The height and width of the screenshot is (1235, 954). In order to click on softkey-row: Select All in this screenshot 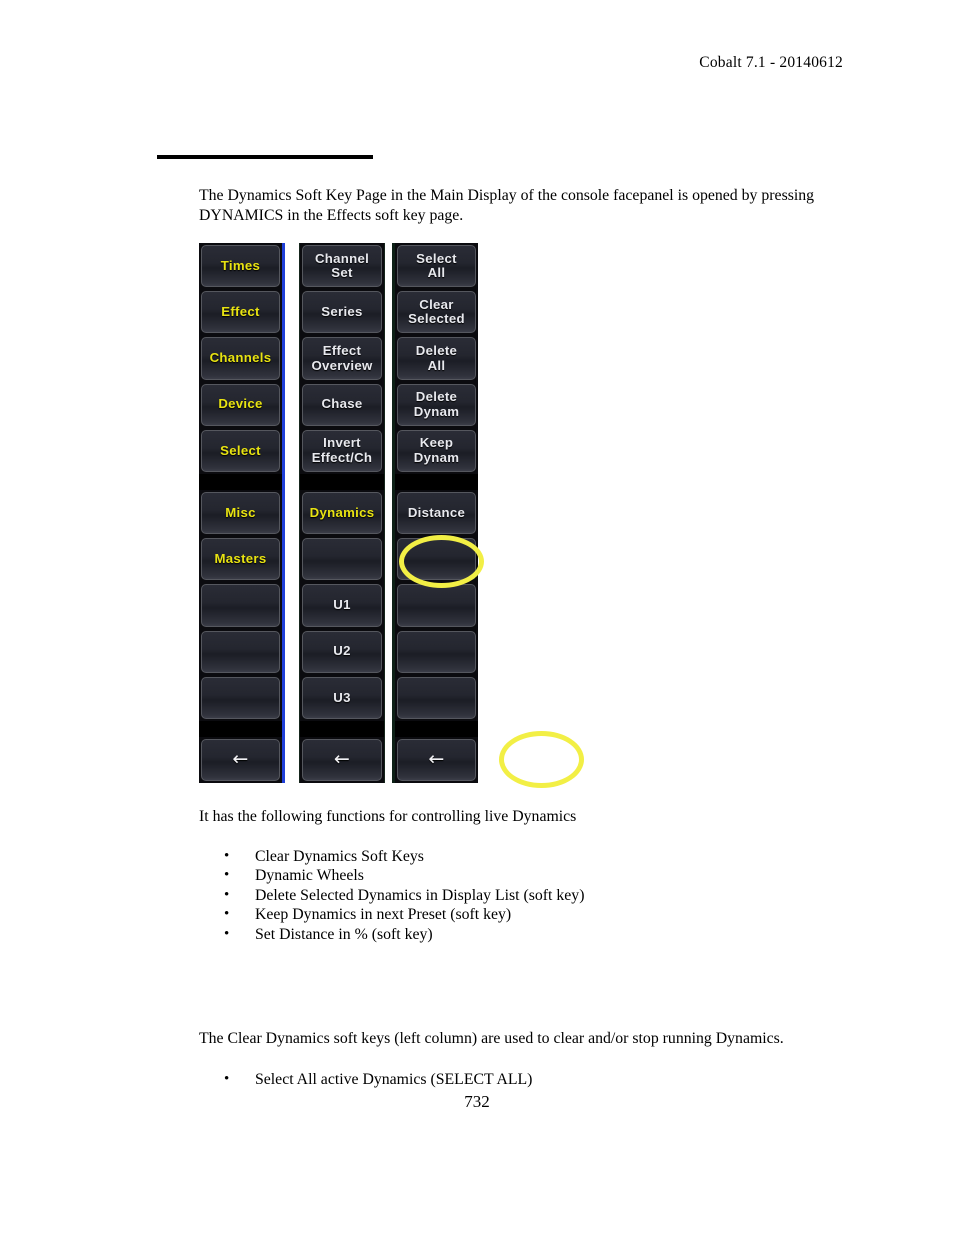, I will do `click(436, 266)`.